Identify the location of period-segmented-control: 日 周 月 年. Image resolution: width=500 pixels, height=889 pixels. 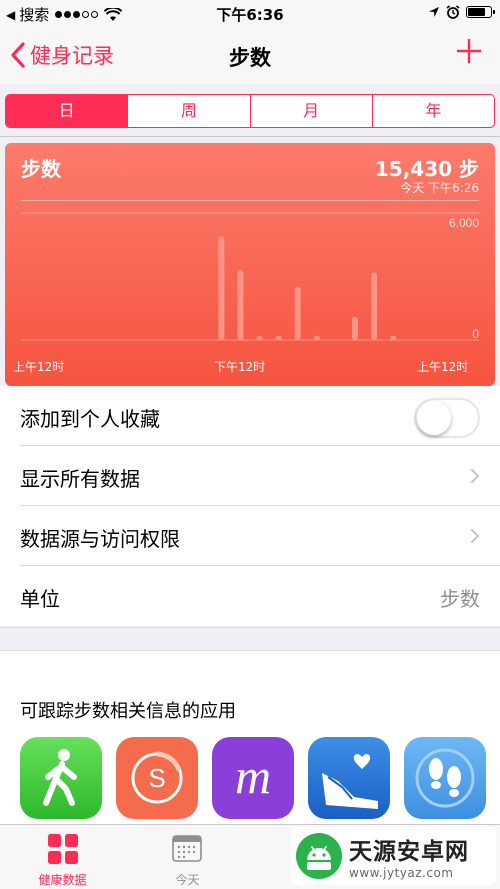
(250, 111).